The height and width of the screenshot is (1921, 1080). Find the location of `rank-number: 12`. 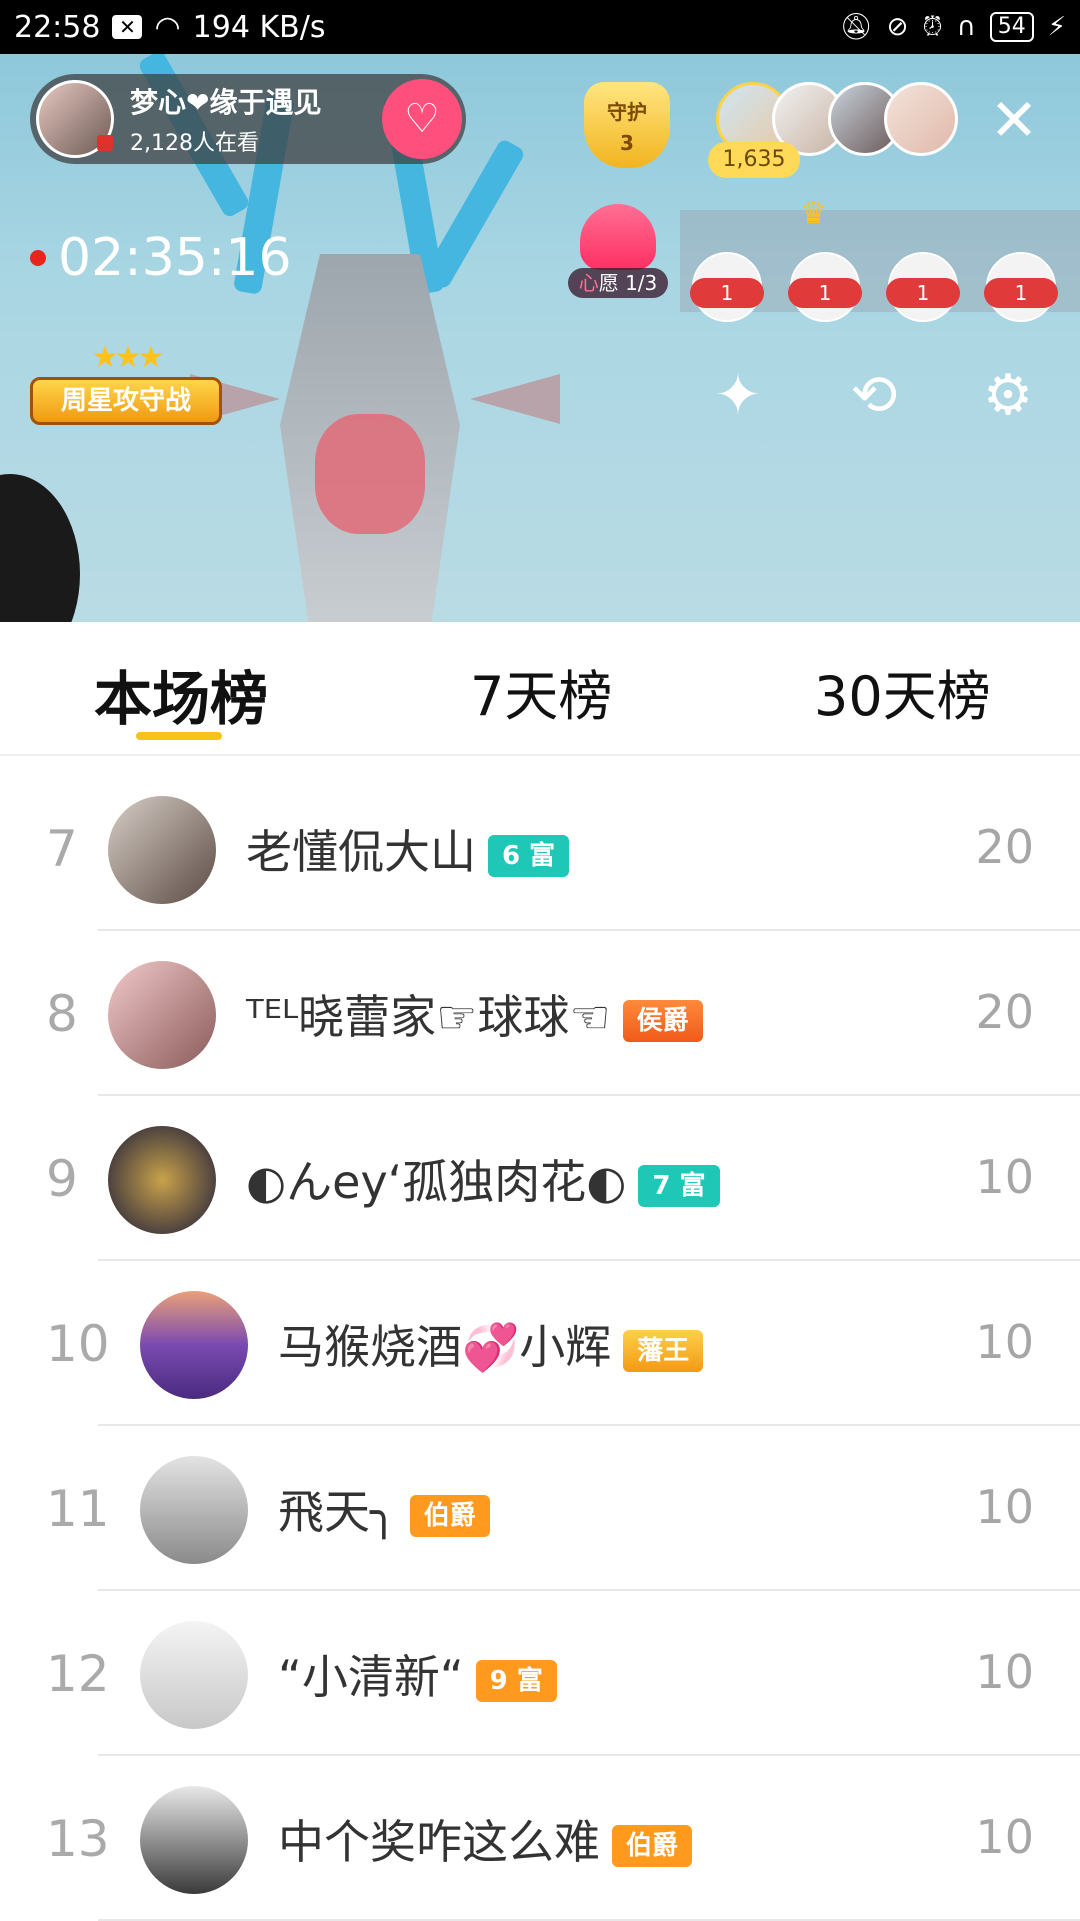

rank-number: 12 is located at coordinates (78, 1674).